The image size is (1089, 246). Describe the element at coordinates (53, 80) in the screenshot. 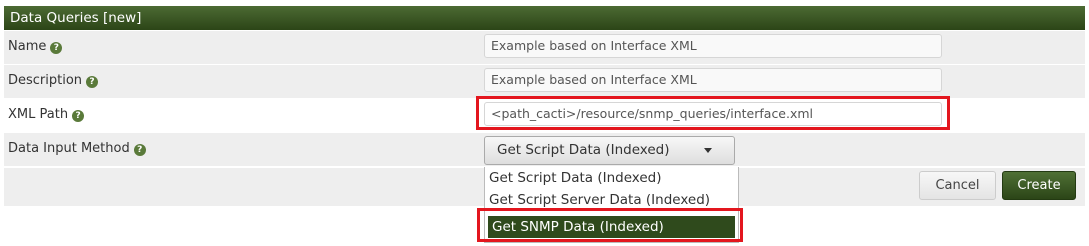

I see `description-label: Description?` at that location.